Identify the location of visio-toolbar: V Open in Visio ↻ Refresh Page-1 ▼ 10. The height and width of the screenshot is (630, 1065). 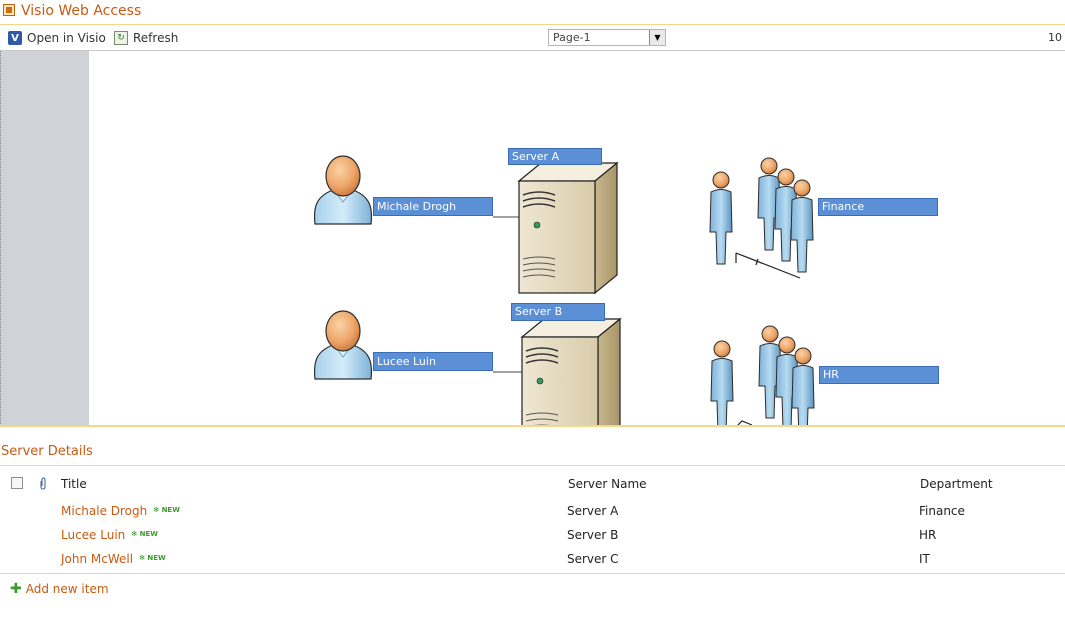
(532, 38).